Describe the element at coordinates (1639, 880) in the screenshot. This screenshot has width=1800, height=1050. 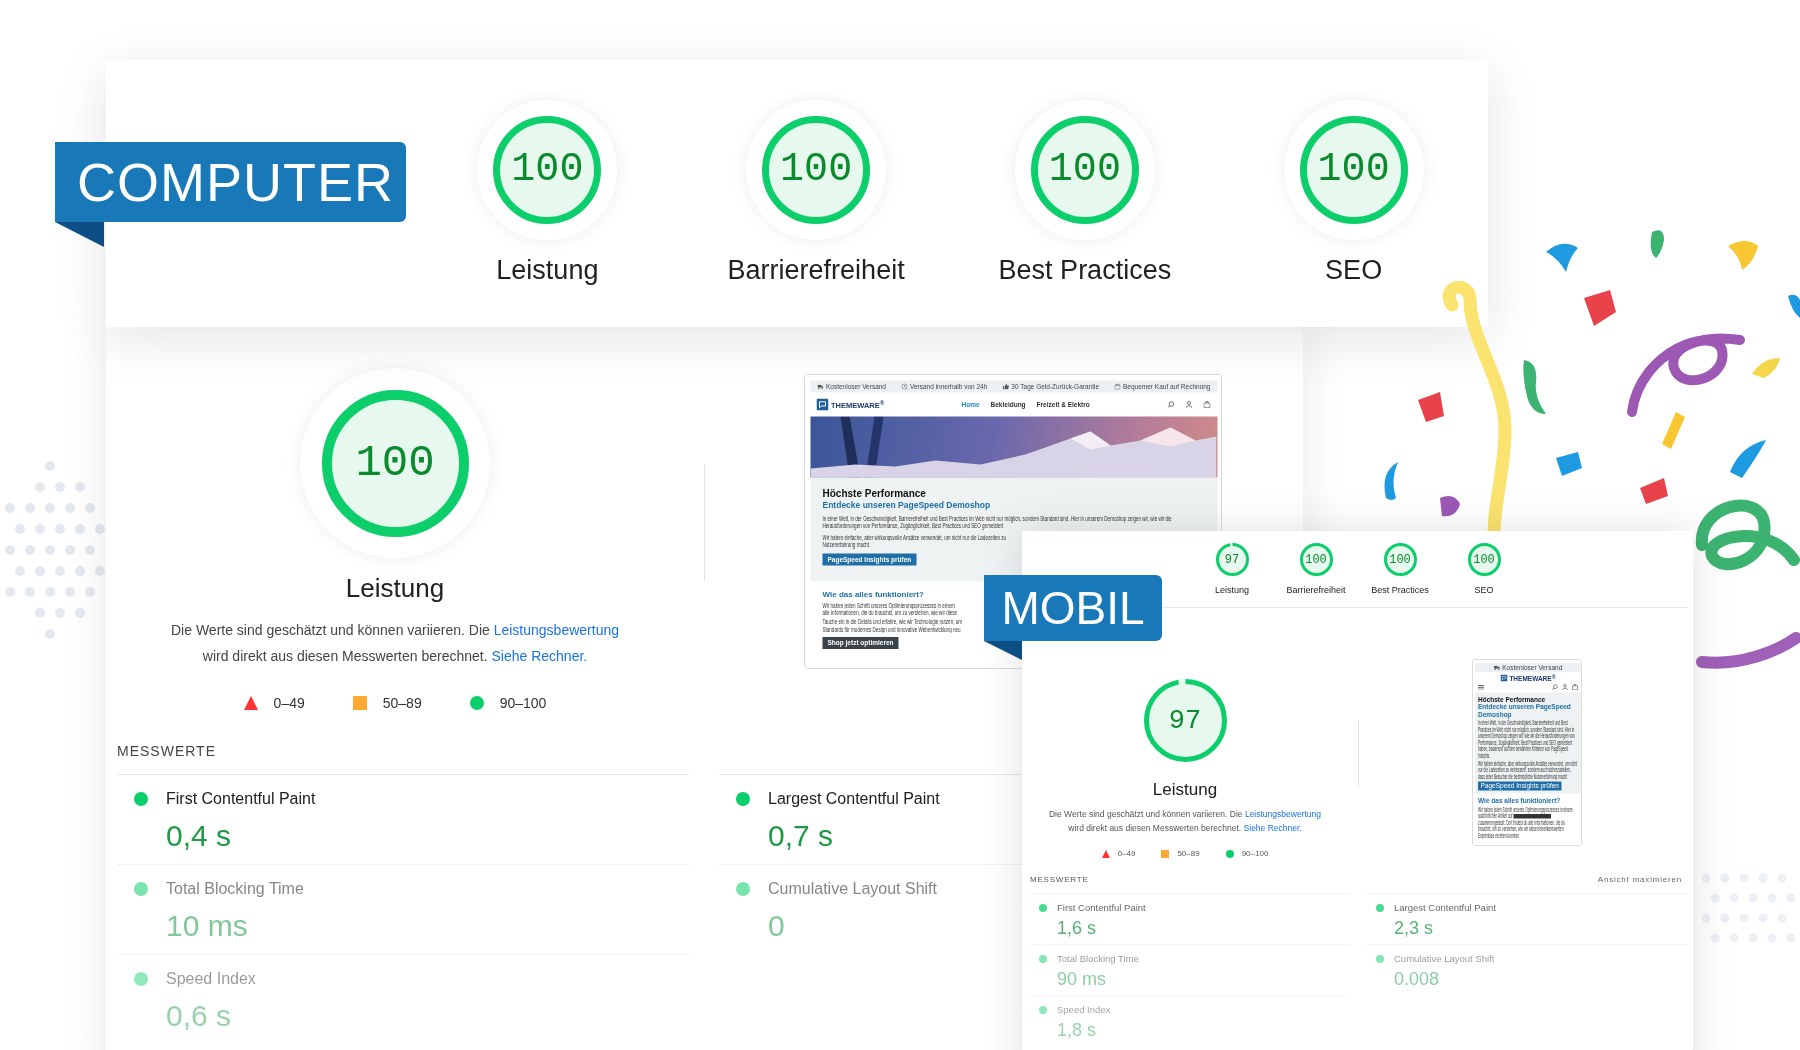
I see `expand-view-link: Ansicht maximieren` at that location.